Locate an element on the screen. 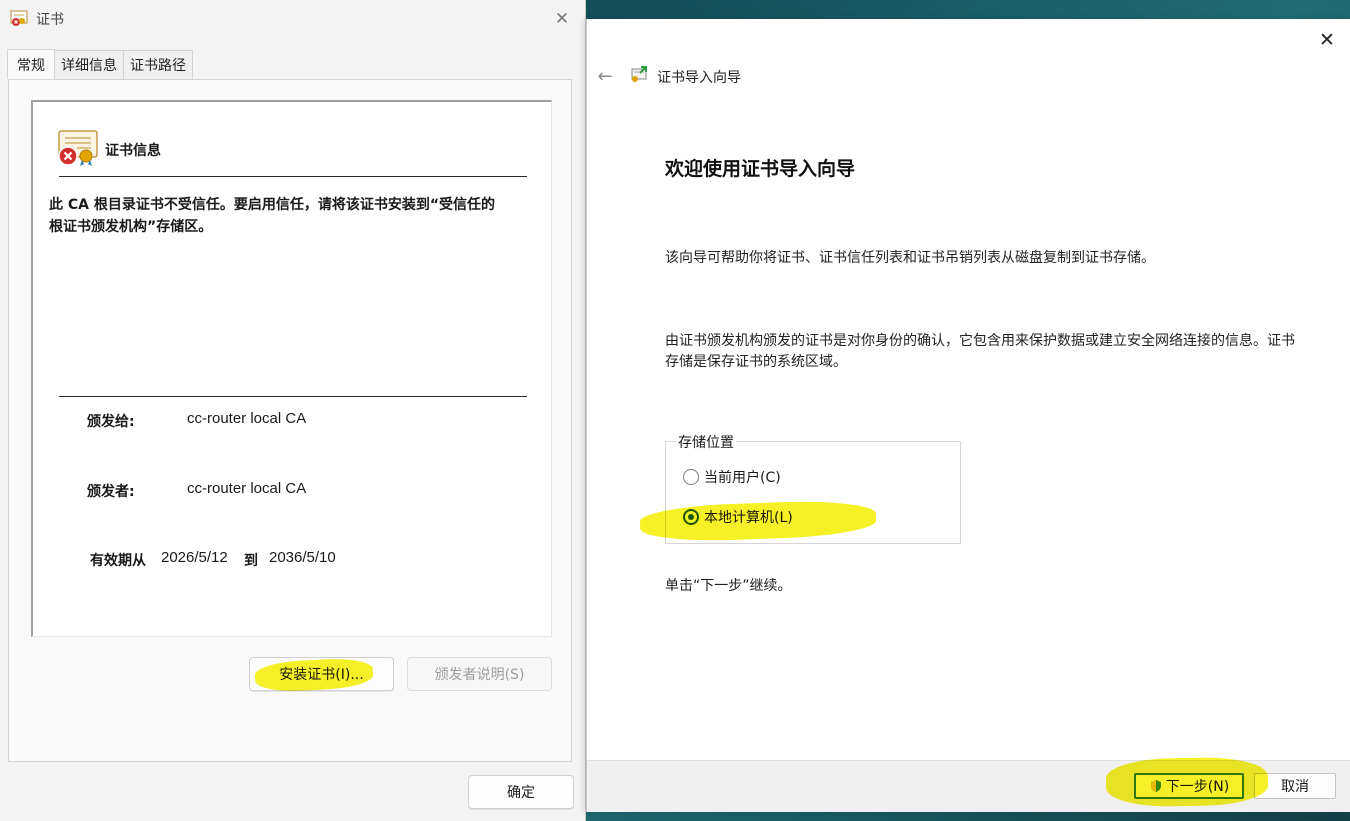 The width and height of the screenshot is (1350, 821). certificate-info-heading: 证书信息 is located at coordinates (133, 151).